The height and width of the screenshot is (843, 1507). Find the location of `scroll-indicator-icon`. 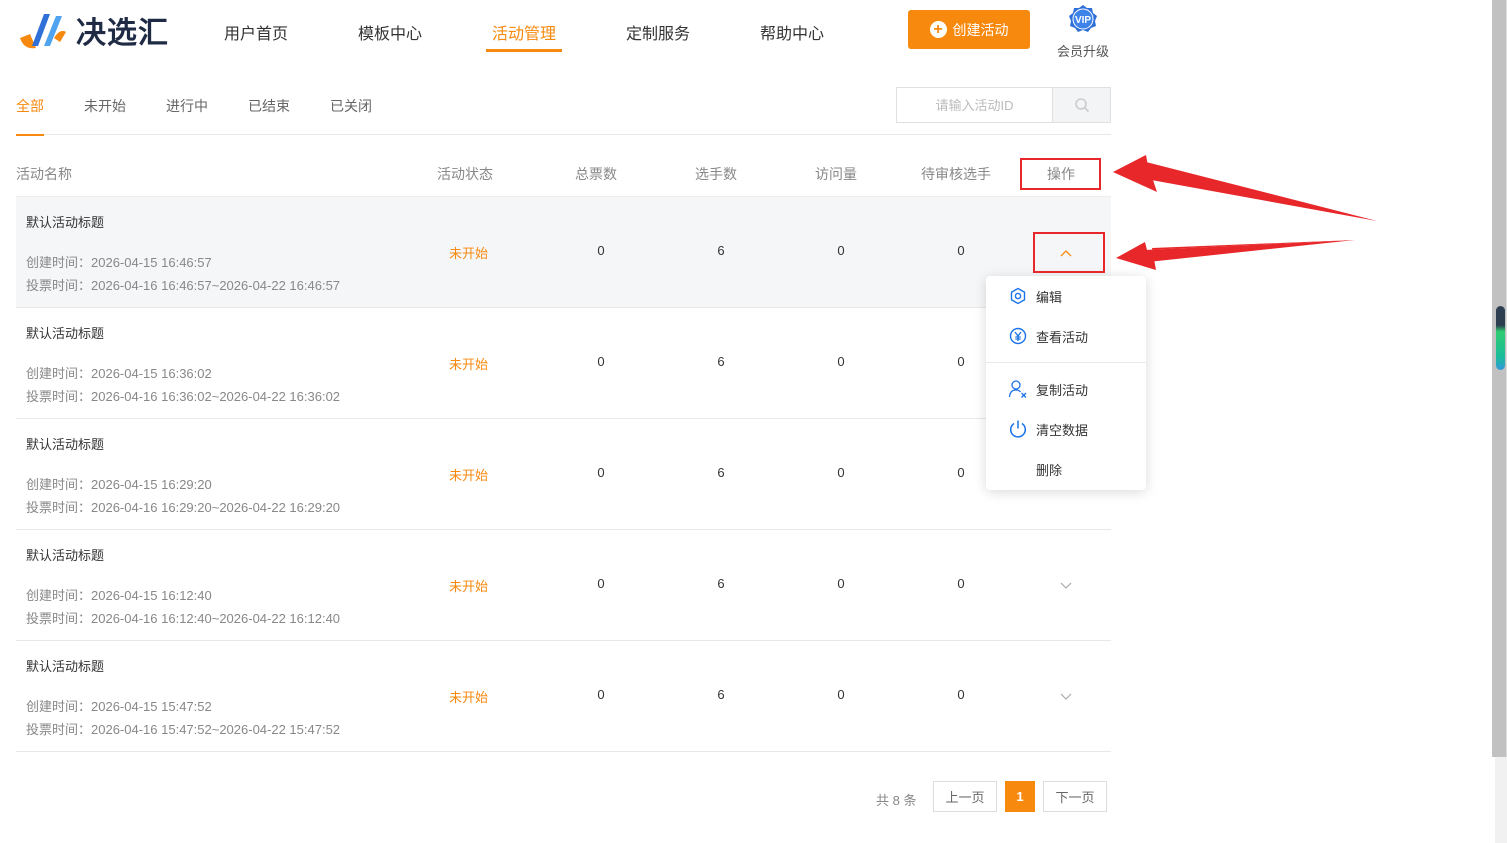

scroll-indicator-icon is located at coordinates (1500, 338).